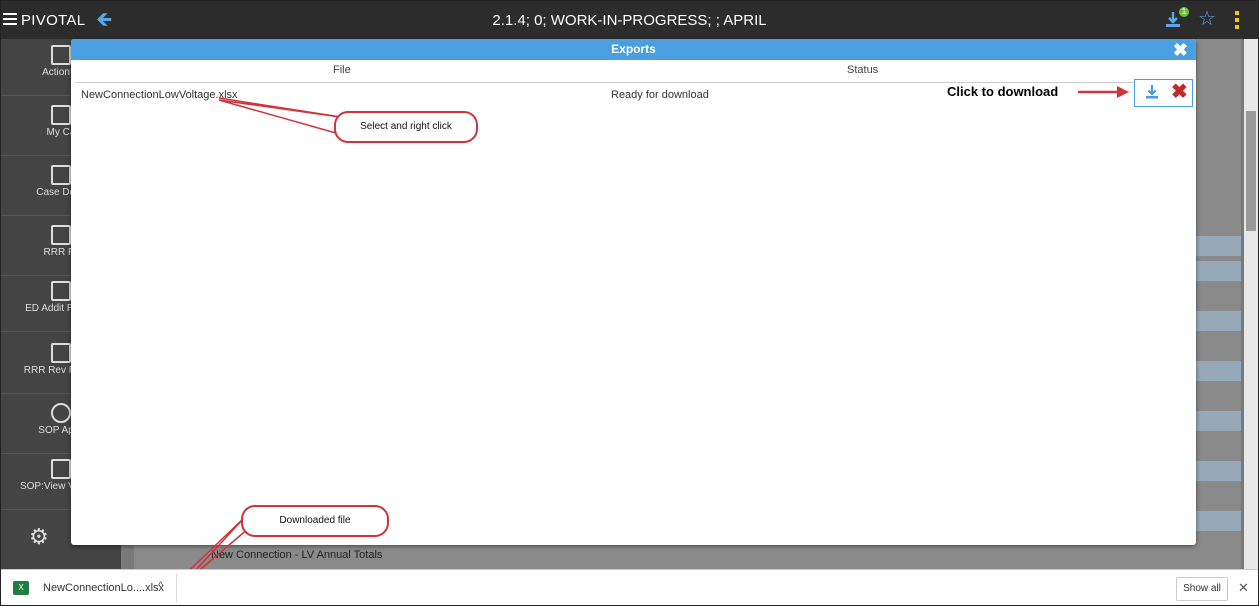 The image size is (1259, 606). Describe the element at coordinates (1202, 589) in the screenshot. I see `show-all-button: Show all` at that location.